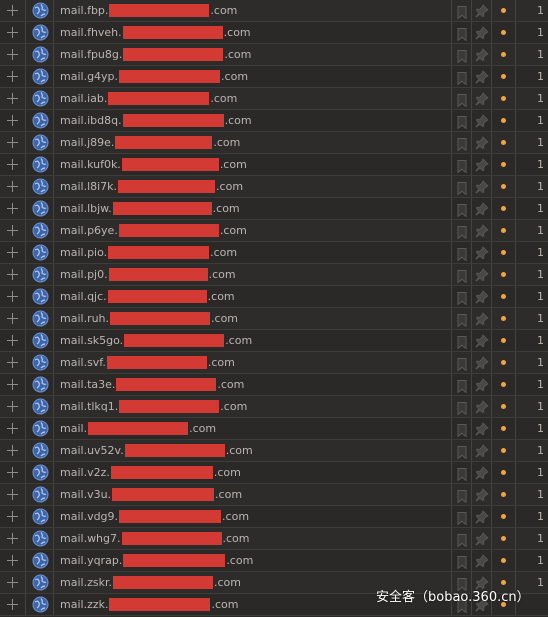 The width and height of the screenshot is (548, 617). What do you see at coordinates (253, 340) in the screenshot?
I see `domain-cell: mail.sk5go. .com` at bounding box center [253, 340].